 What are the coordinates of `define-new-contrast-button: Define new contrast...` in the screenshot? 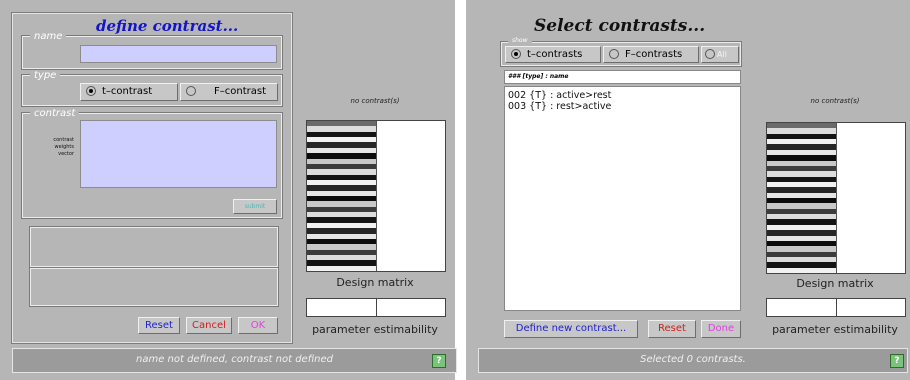 It's located at (571, 329).